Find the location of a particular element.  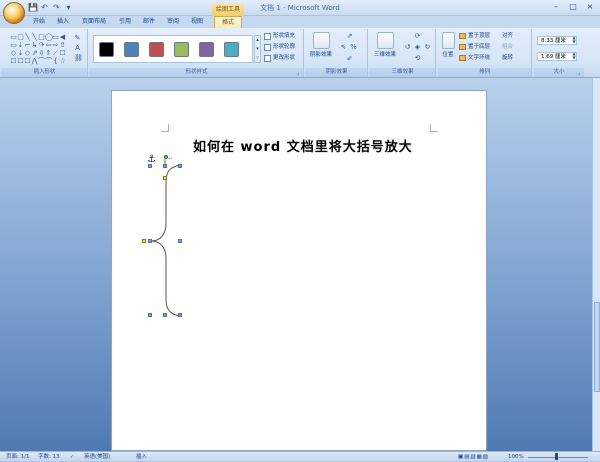

shape-option-12: ↷ is located at coordinates (41, 45).